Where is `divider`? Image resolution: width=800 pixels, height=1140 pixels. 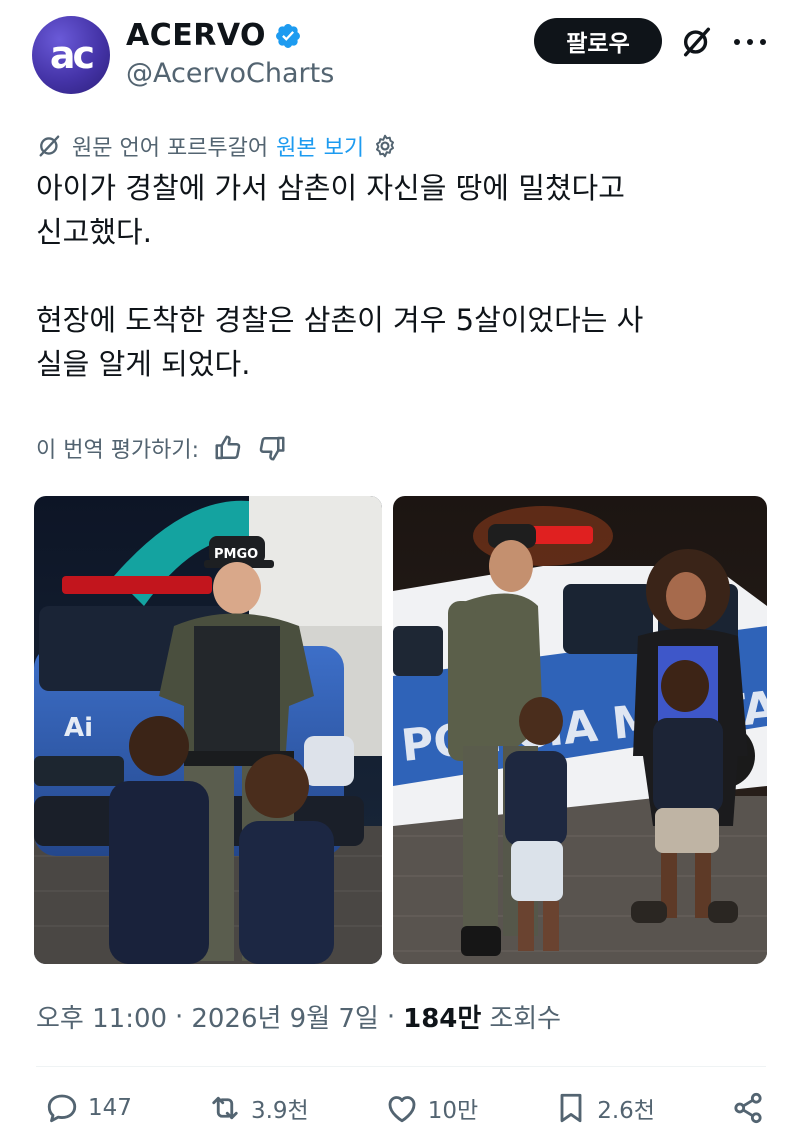
divider is located at coordinates (401, 1066).